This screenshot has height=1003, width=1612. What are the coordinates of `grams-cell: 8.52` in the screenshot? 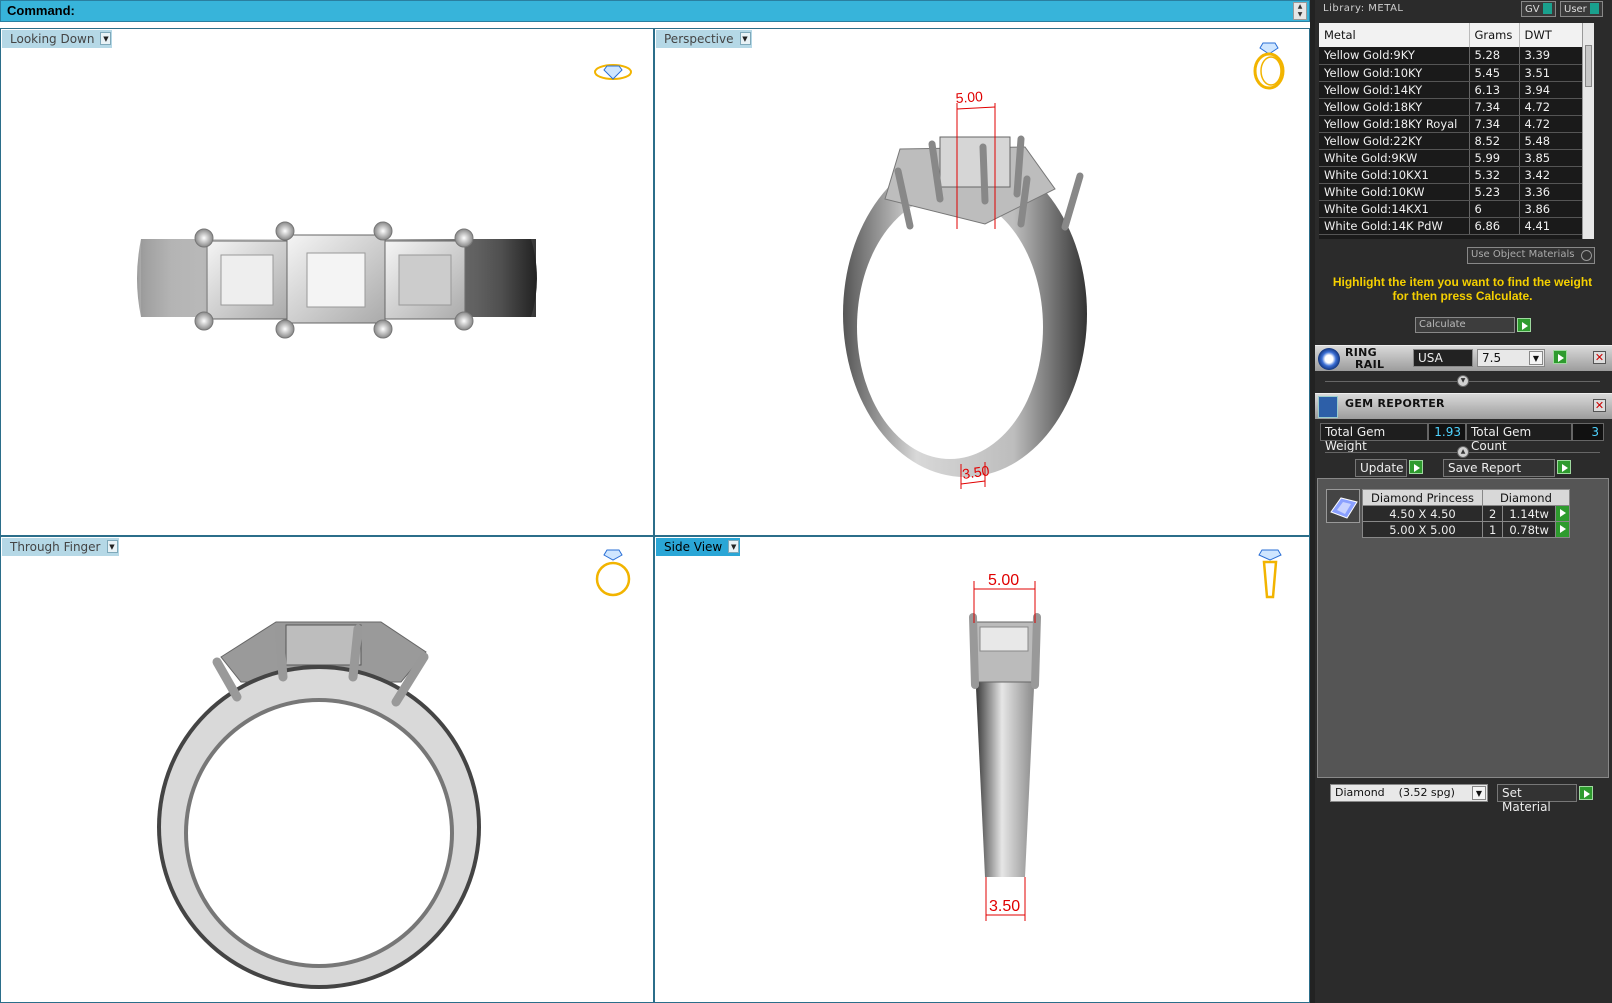 It's located at (1494, 141).